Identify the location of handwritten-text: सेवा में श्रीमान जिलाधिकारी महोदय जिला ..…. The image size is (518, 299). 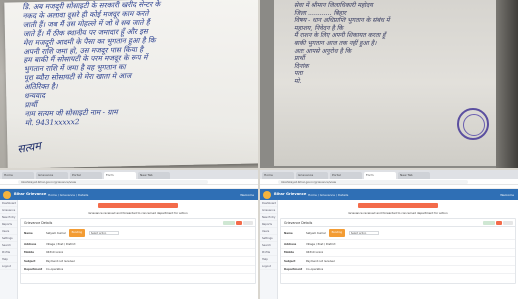
(342, 44).